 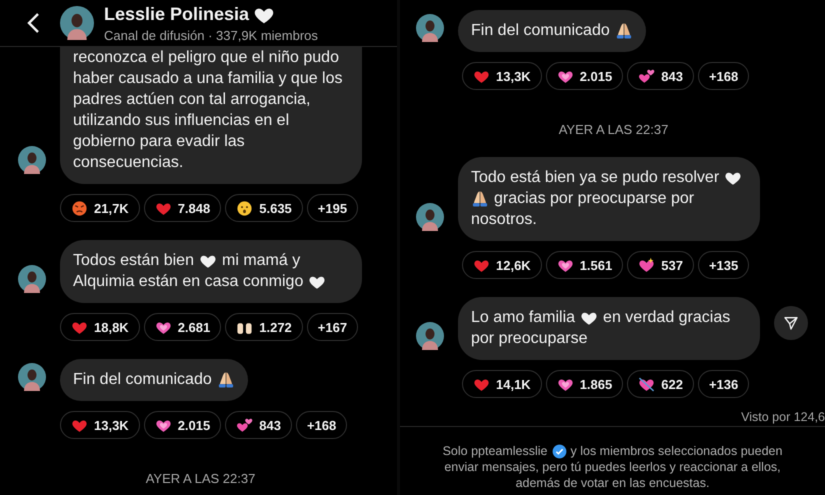 What do you see at coordinates (502, 265) in the screenshot?
I see `reaction-pill: 12,6K` at bounding box center [502, 265].